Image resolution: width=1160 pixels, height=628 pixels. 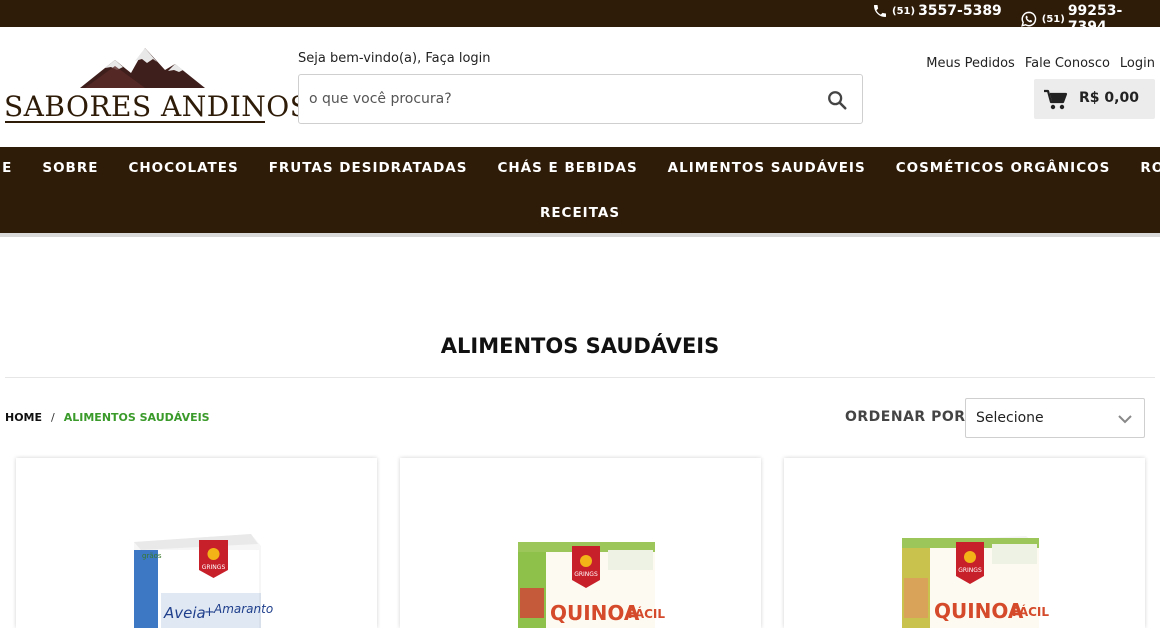 What do you see at coordinates (580, 377) in the screenshot?
I see `title-divider` at bounding box center [580, 377].